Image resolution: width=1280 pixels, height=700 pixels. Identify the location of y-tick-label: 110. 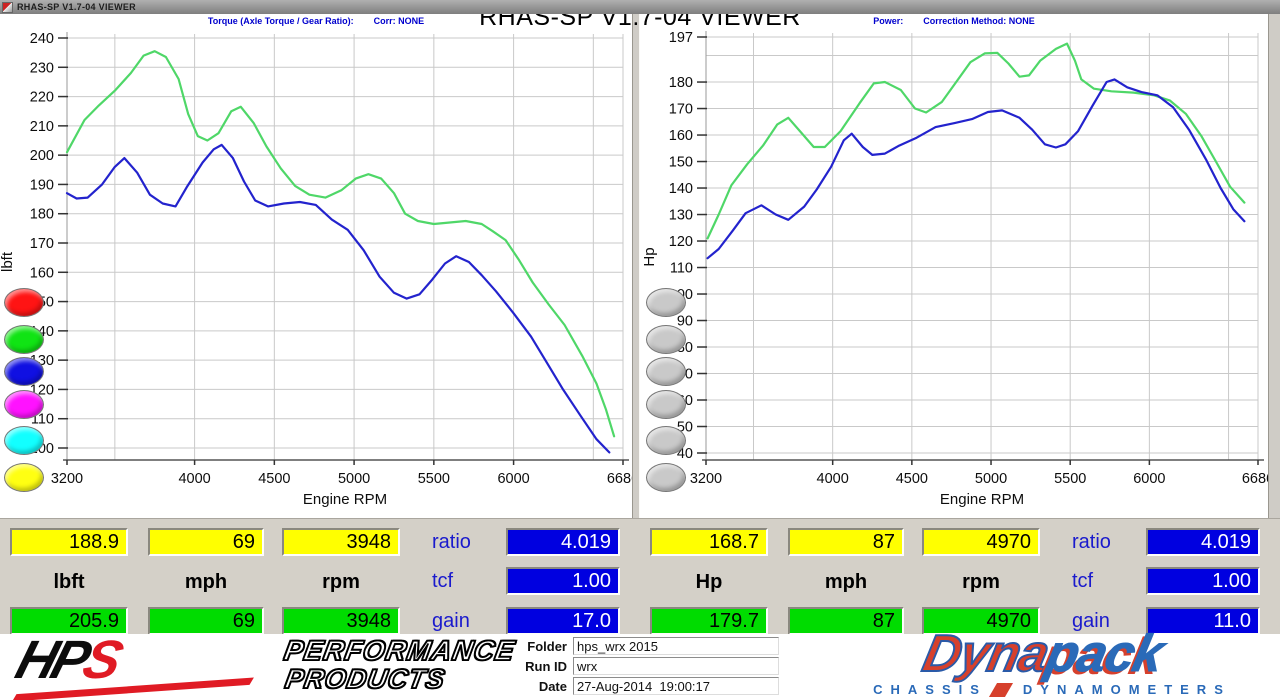
(681, 269).